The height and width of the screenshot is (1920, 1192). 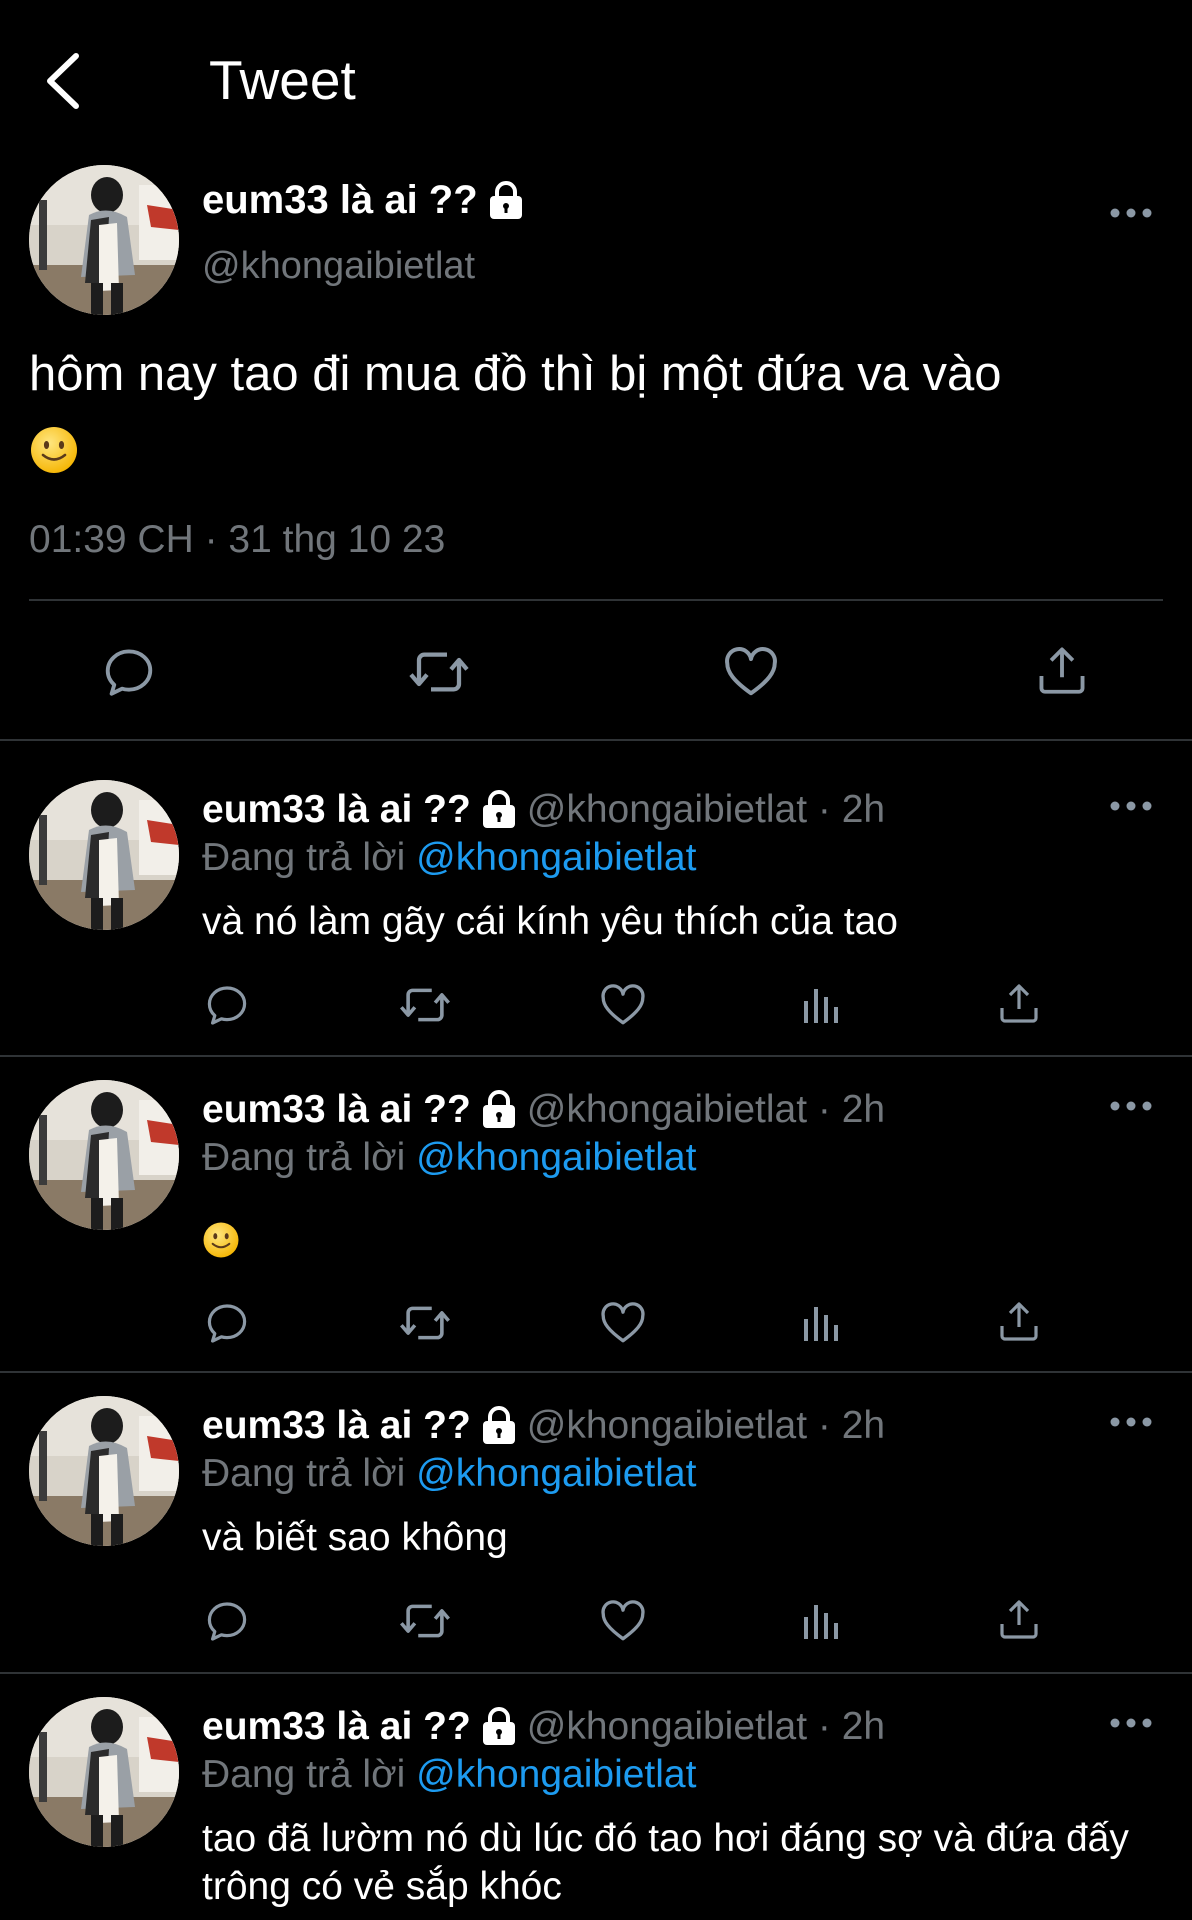 What do you see at coordinates (282, 80) in the screenshot?
I see `page-title: Tweet` at bounding box center [282, 80].